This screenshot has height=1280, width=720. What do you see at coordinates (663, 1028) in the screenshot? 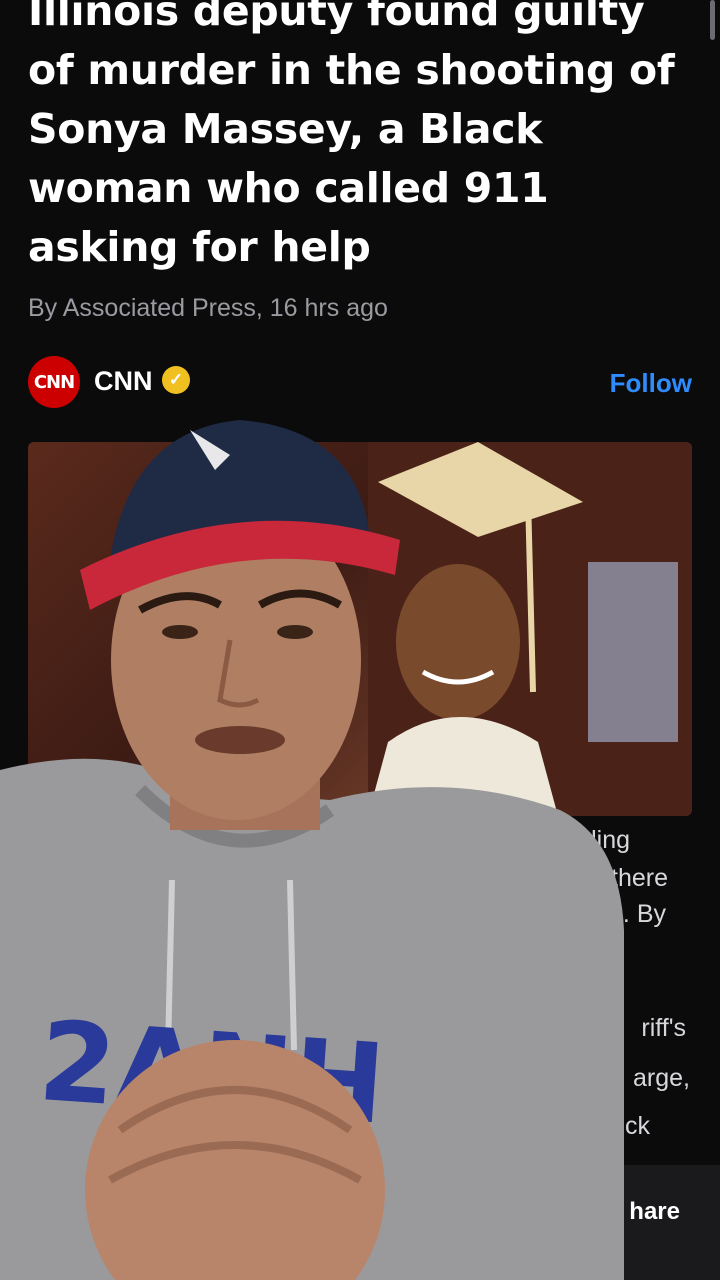
I see `body-fragment: riff's` at bounding box center [663, 1028].